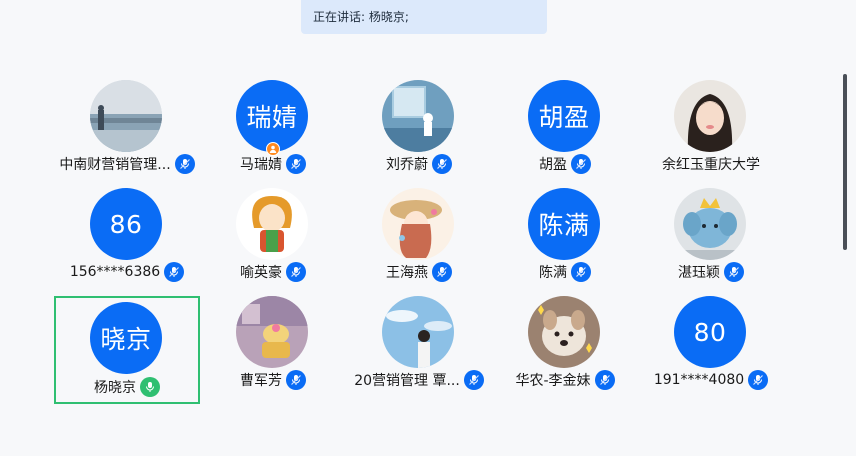 The image size is (856, 456). I want to click on participant-tile: 王海燕, so click(419, 242).